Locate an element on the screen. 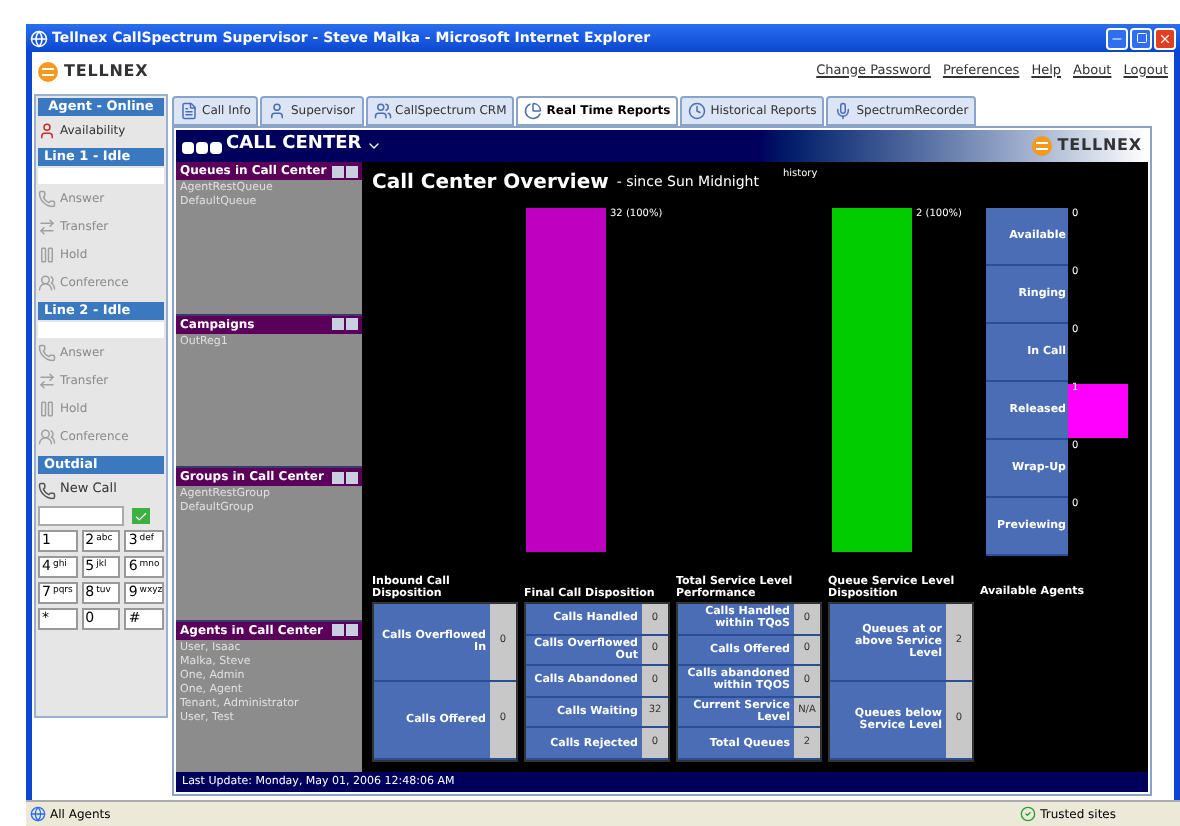  browser-icon is located at coordinates (39, 38).